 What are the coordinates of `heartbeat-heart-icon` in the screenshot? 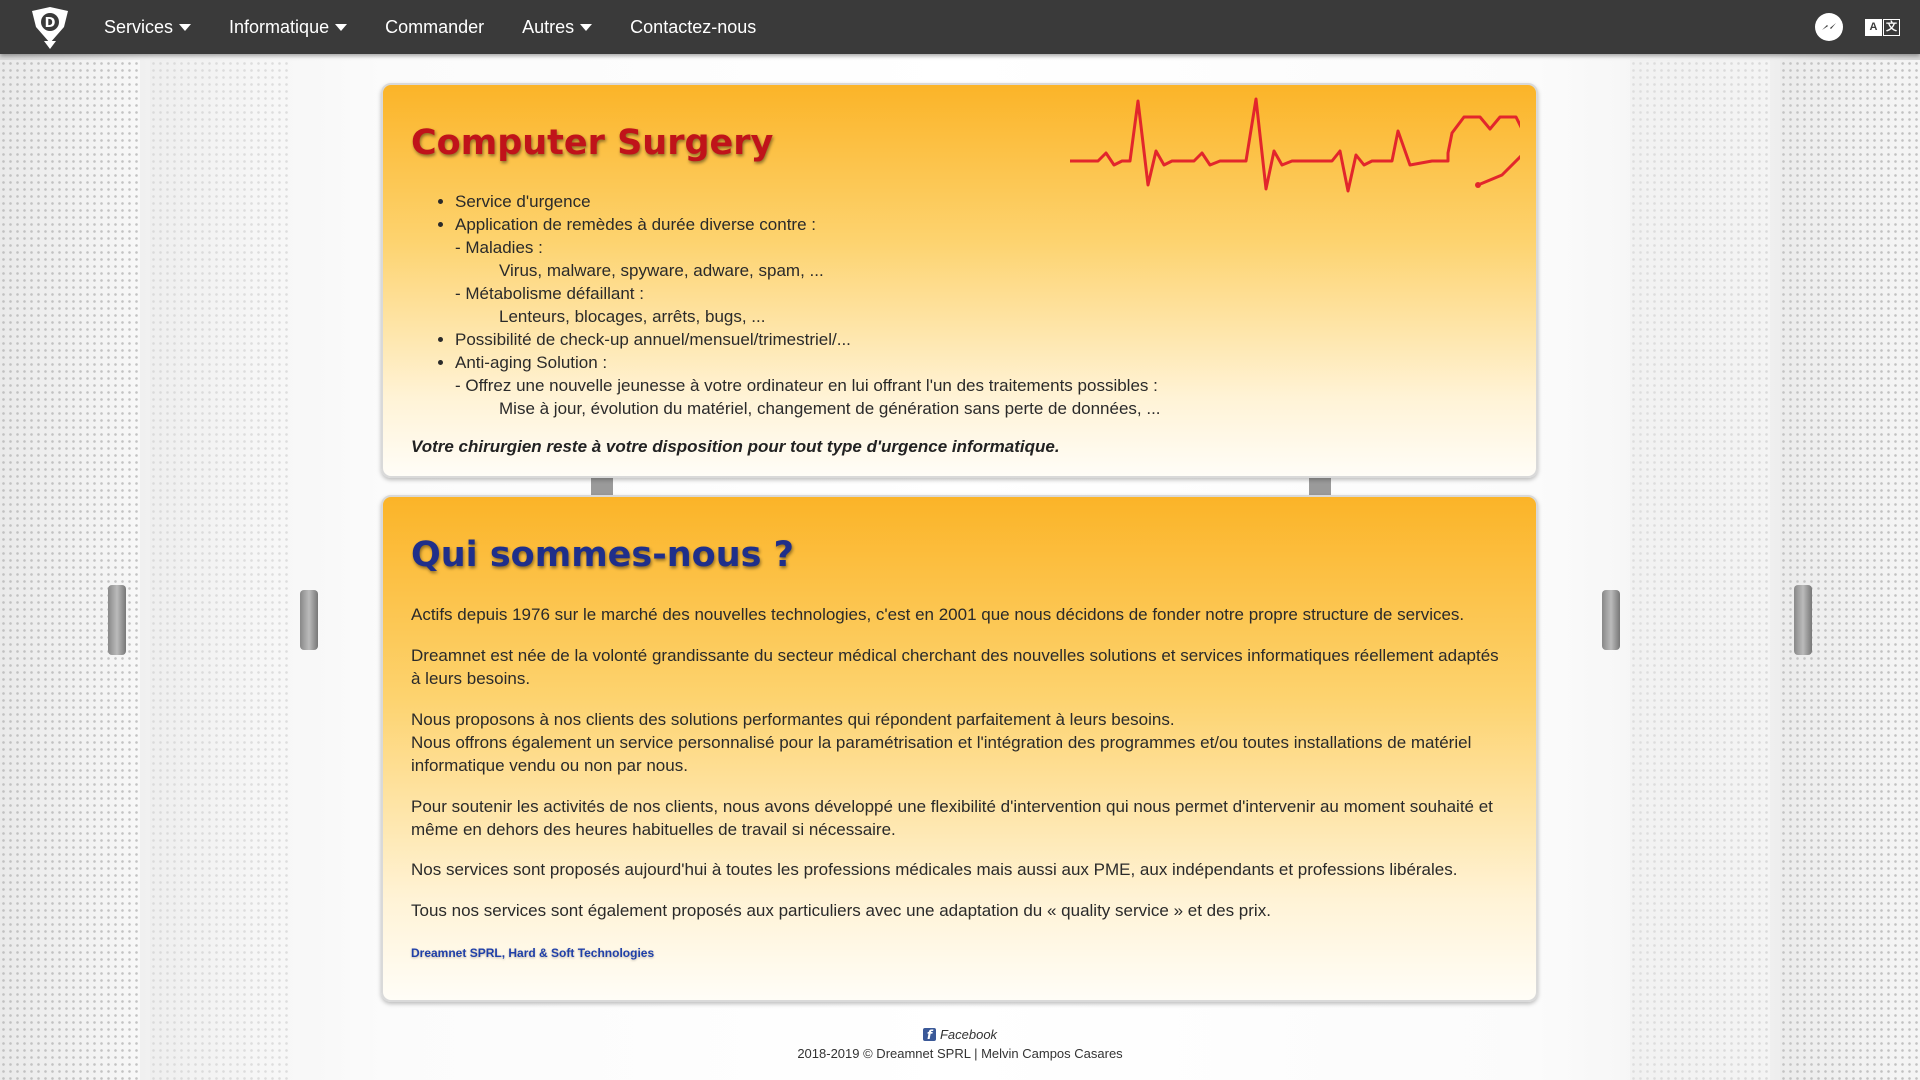 It's located at (1295, 145).